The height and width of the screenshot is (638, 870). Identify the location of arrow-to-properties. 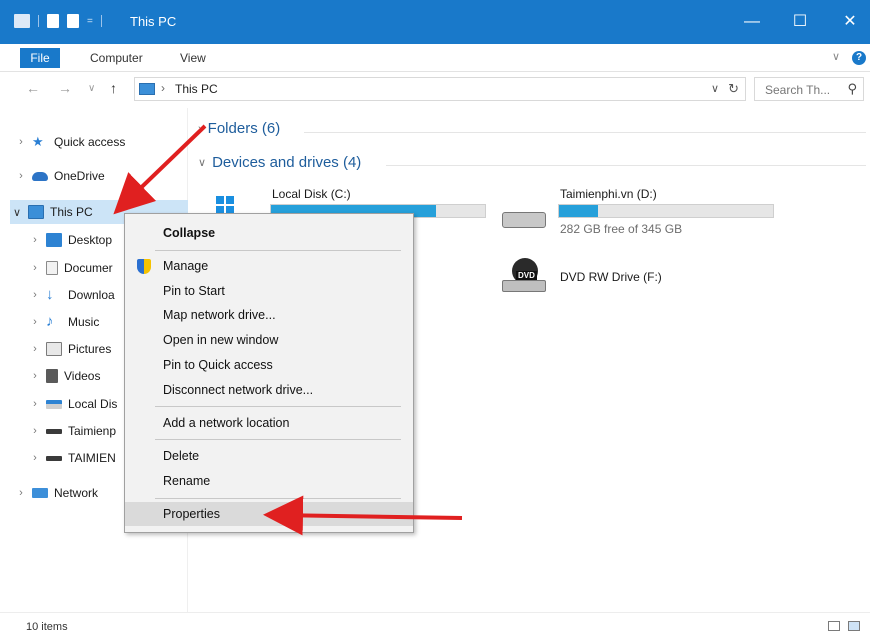
(363, 515).